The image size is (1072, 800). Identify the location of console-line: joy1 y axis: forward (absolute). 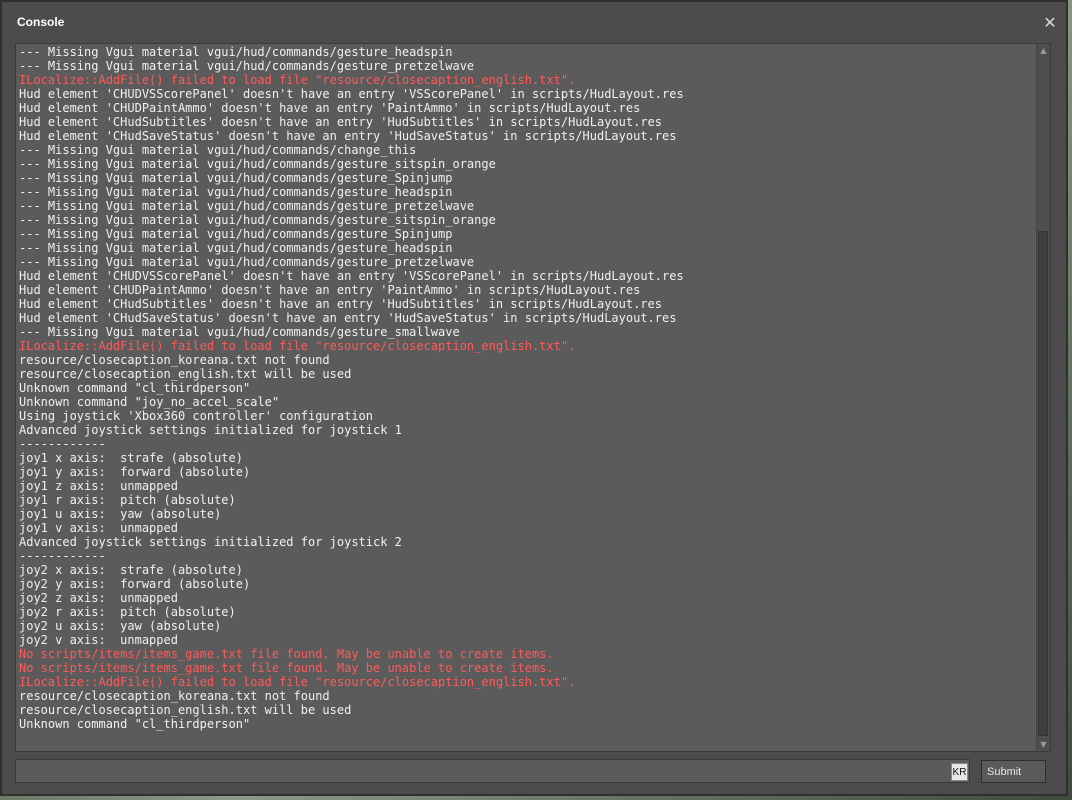
(135, 472).